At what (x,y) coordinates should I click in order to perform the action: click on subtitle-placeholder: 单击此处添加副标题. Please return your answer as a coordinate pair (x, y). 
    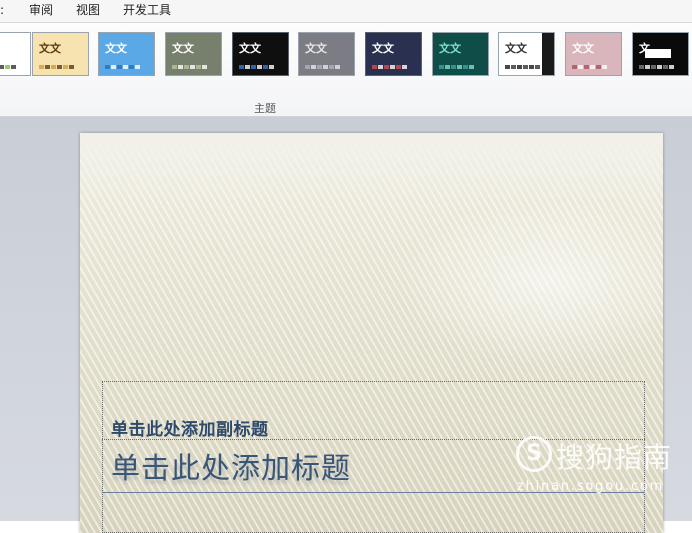
    Looking at the image, I should click on (190, 427).